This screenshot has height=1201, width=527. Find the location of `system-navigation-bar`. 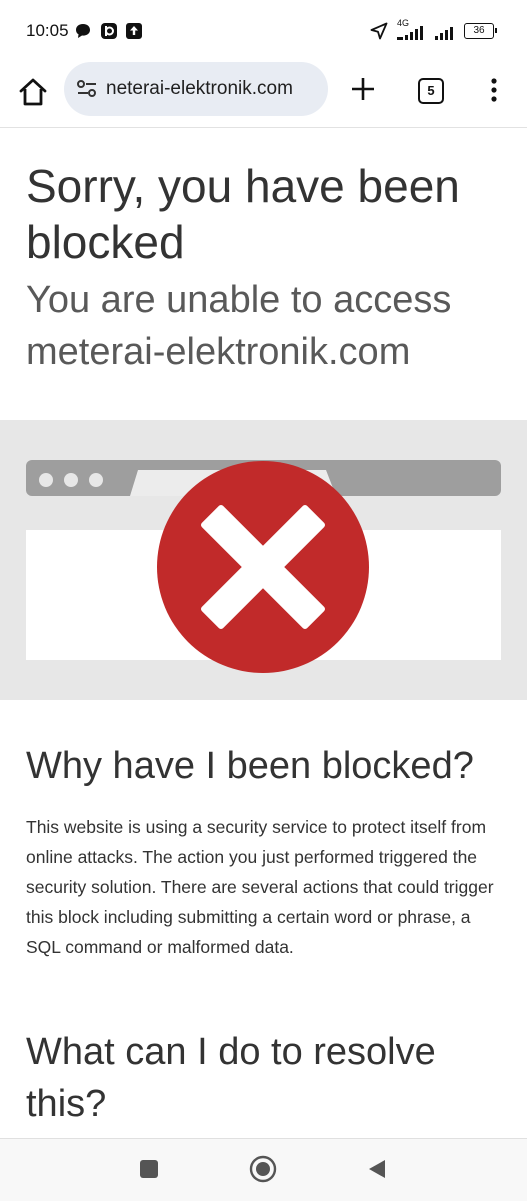

system-navigation-bar is located at coordinates (263, 1169).